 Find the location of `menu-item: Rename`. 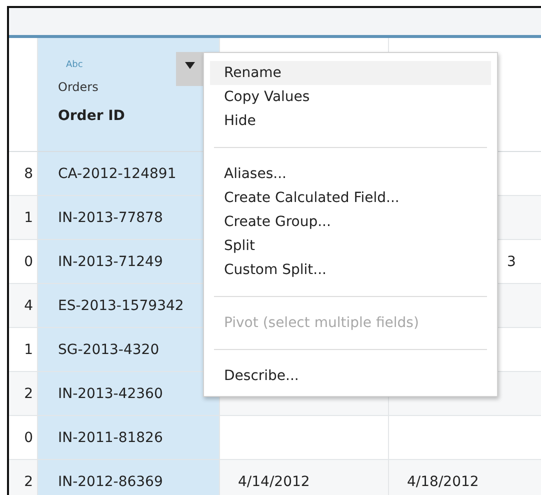

menu-item: Rename is located at coordinates (350, 73).